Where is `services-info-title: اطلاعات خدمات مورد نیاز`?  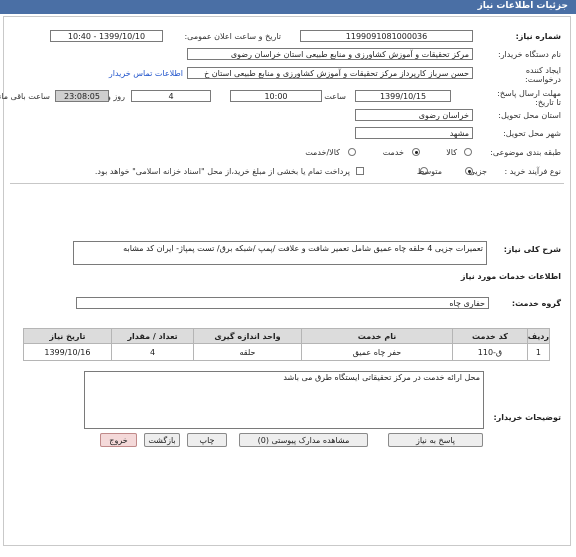
services-info-title: اطلاعات خدمات مورد نیاز is located at coordinates (510, 276).